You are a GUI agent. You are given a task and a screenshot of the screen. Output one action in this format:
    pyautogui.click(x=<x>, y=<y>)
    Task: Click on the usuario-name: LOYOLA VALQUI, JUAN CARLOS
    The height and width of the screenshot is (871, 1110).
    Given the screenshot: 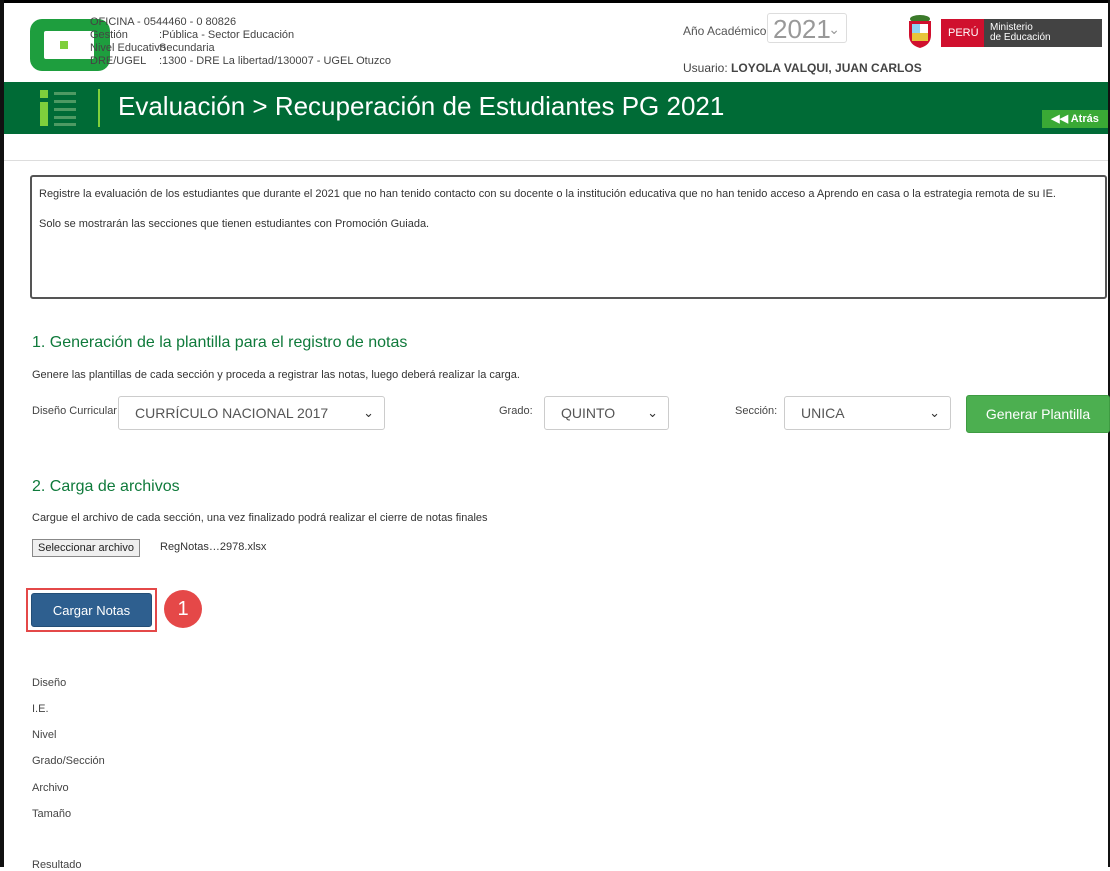 What is the action you would take?
    pyautogui.click(x=826, y=68)
    